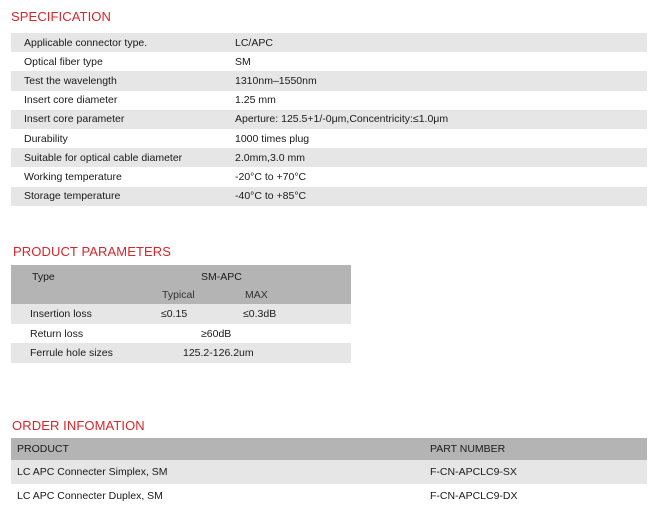 Image resolution: width=670 pixels, height=510 pixels. I want to click on table-row: Insertion loss ≤0.15 ≤0.3dB, so click(181, 314).